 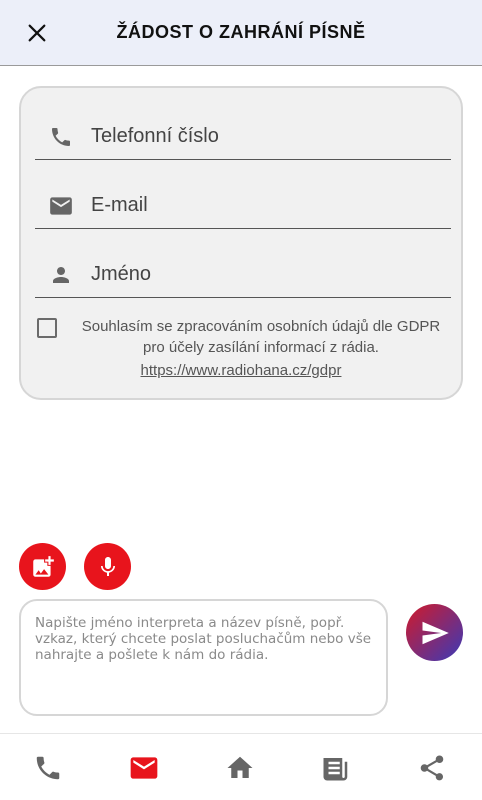 I want to click on email-placeholder: E-mail, so click(x=119, y=205).